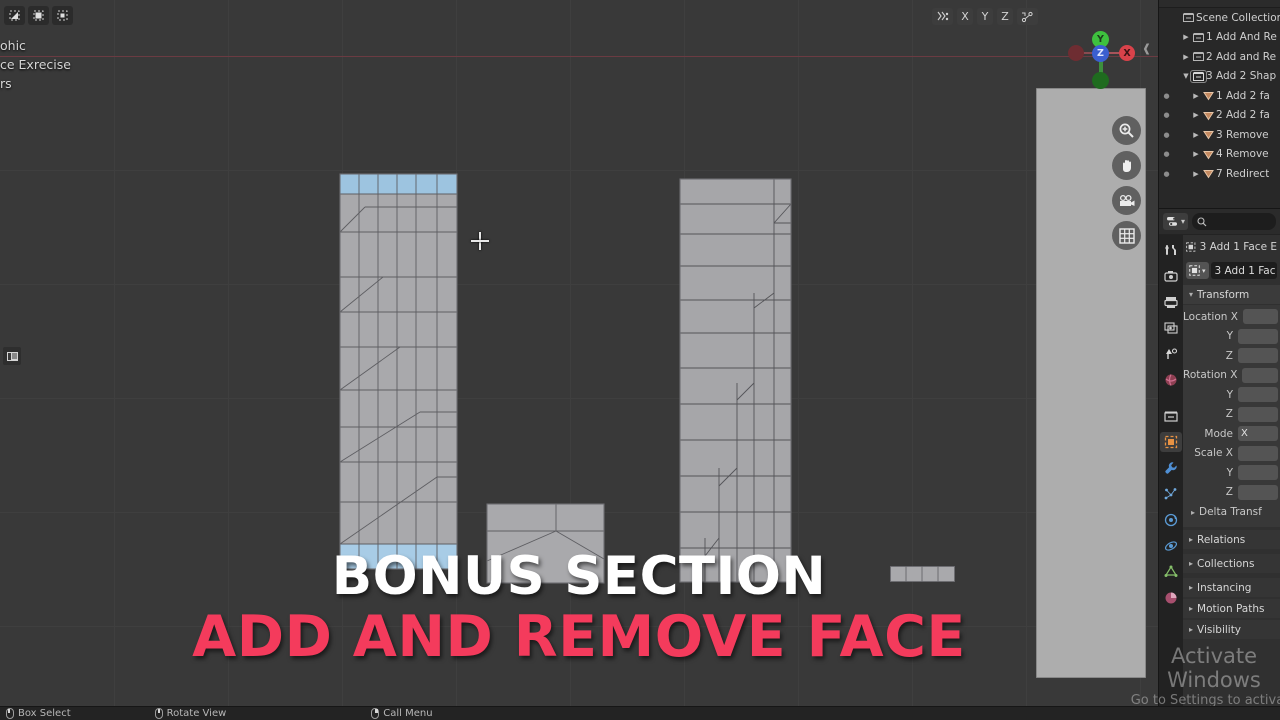 This screenshot has height=720, width=1280. What do you see at coordinates (1126, 235) in the screenshot?
I see `grid-icon` at bounding box center [1126, 235].